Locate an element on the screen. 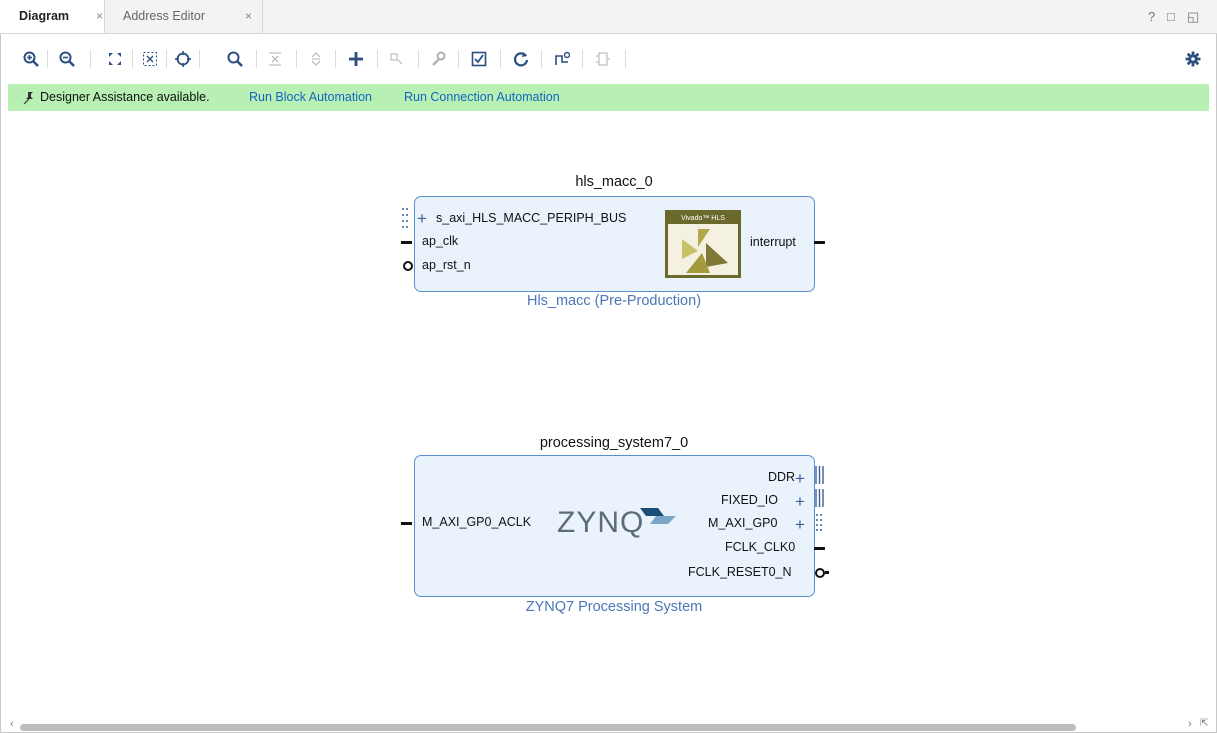 The width and height of the screenshot is (1217, 733). tab-address-editor-label: Address Editor is located at coordinates (164, 16).